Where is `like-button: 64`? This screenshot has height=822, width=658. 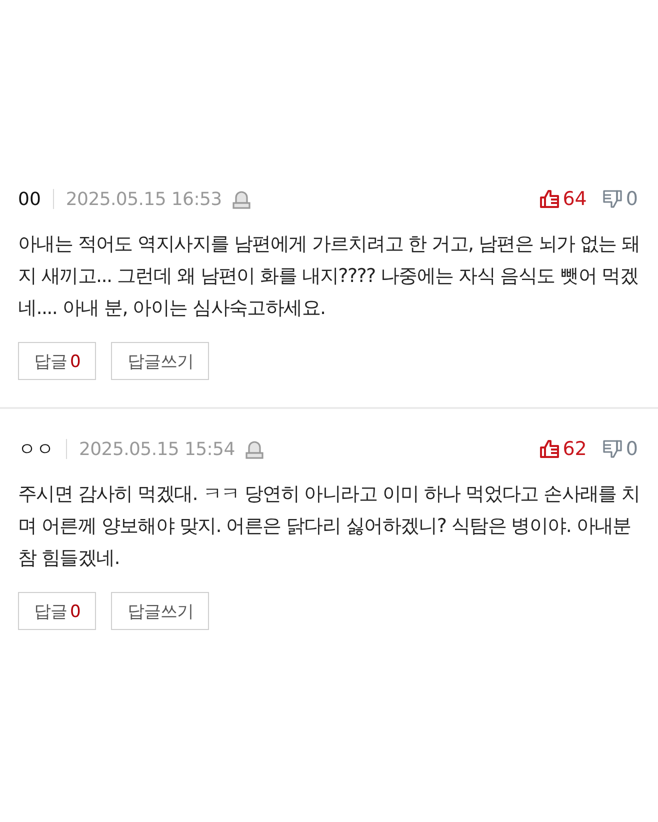 like-button: 64 is located at coordinates (563, 199).